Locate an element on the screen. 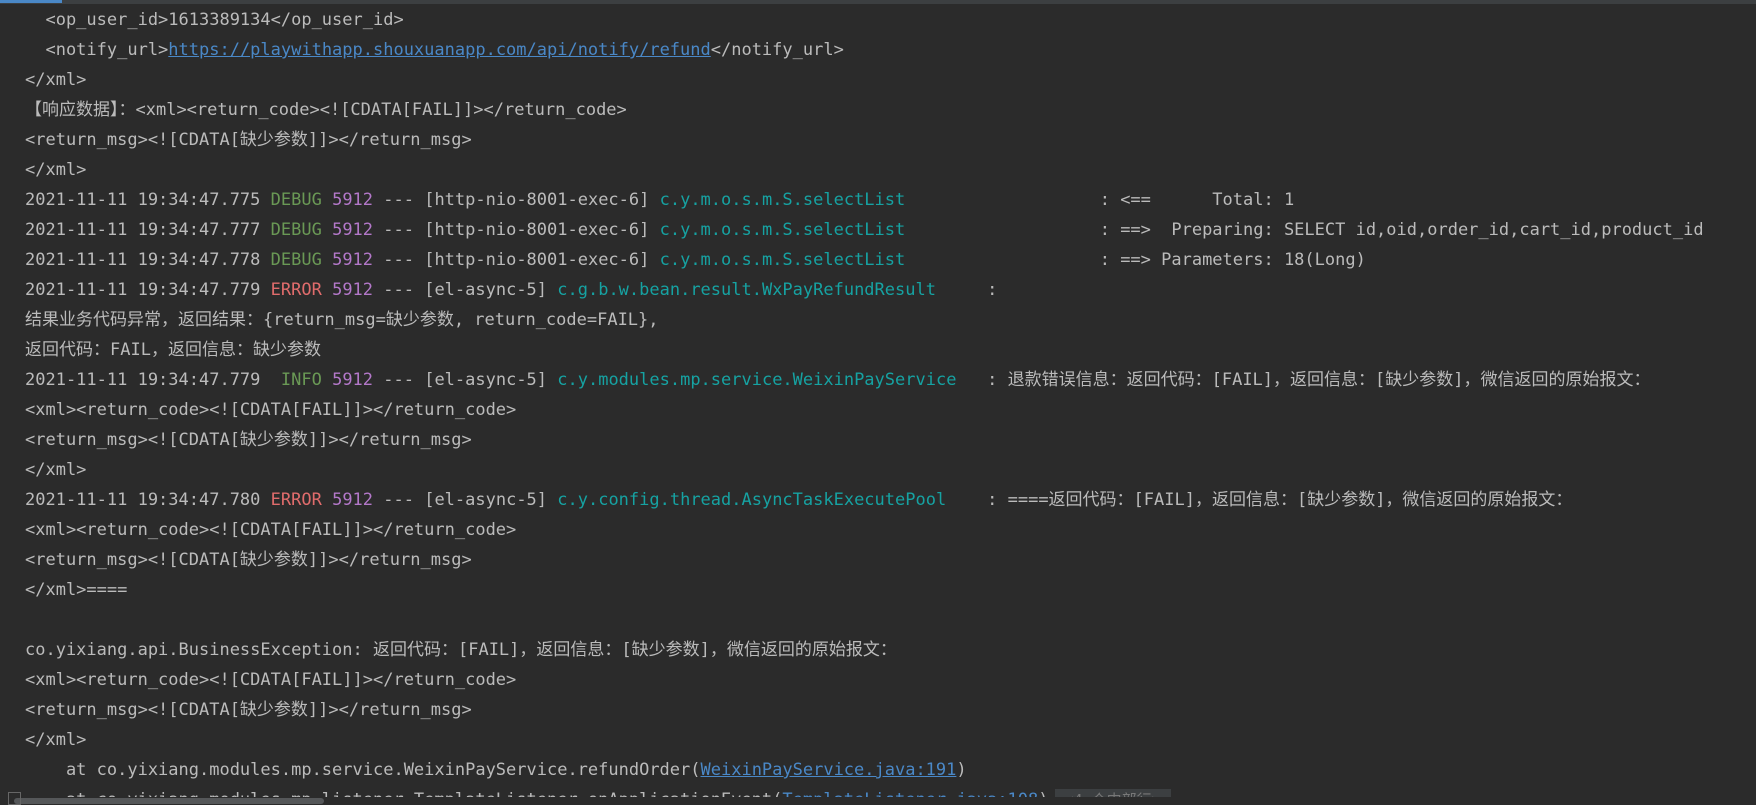 Image resolution: width=1756 pixels, height=805 pixels. console-text: : ====返回代码：[FAIL]，返回信息：[缺少参数]，微信返回的原始报文： is located at coordinates (1274, 500).